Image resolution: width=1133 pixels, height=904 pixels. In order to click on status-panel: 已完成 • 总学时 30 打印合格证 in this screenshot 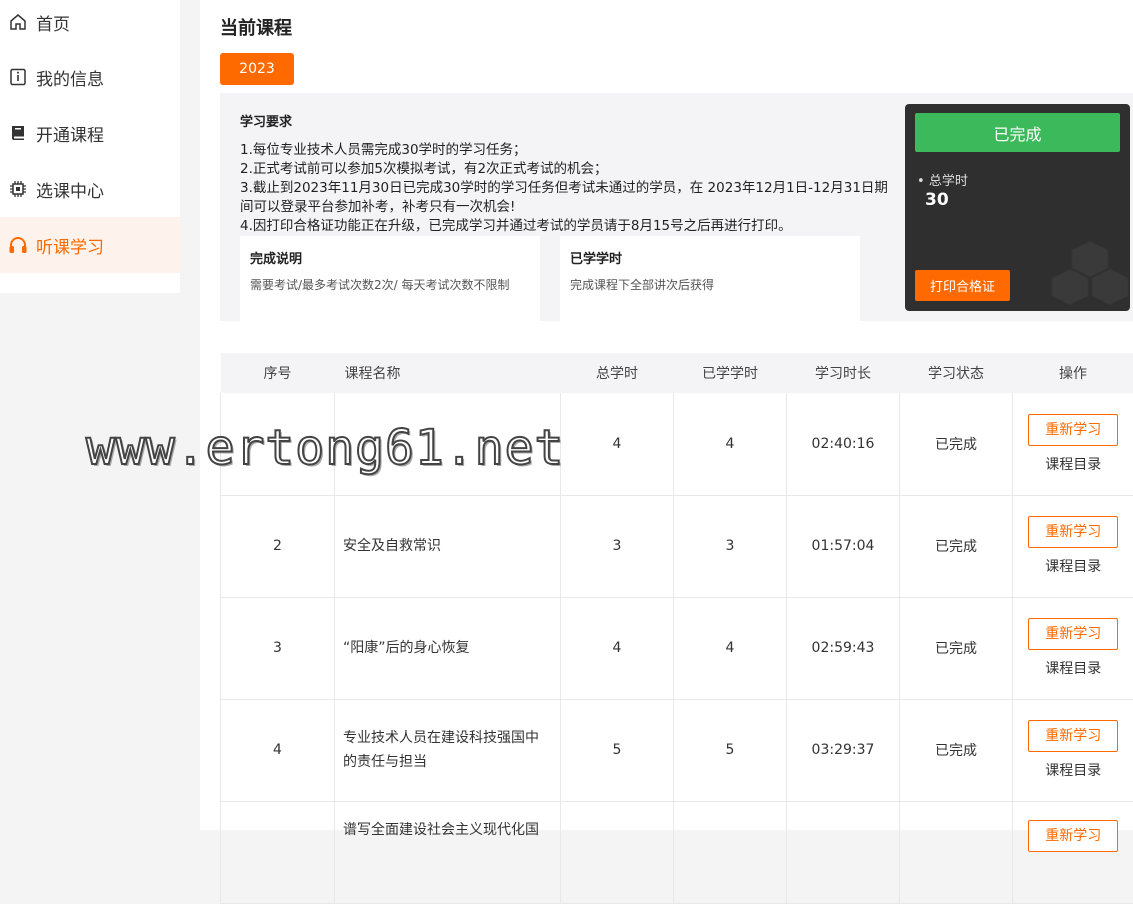, I will do `click(1017, 207)`.